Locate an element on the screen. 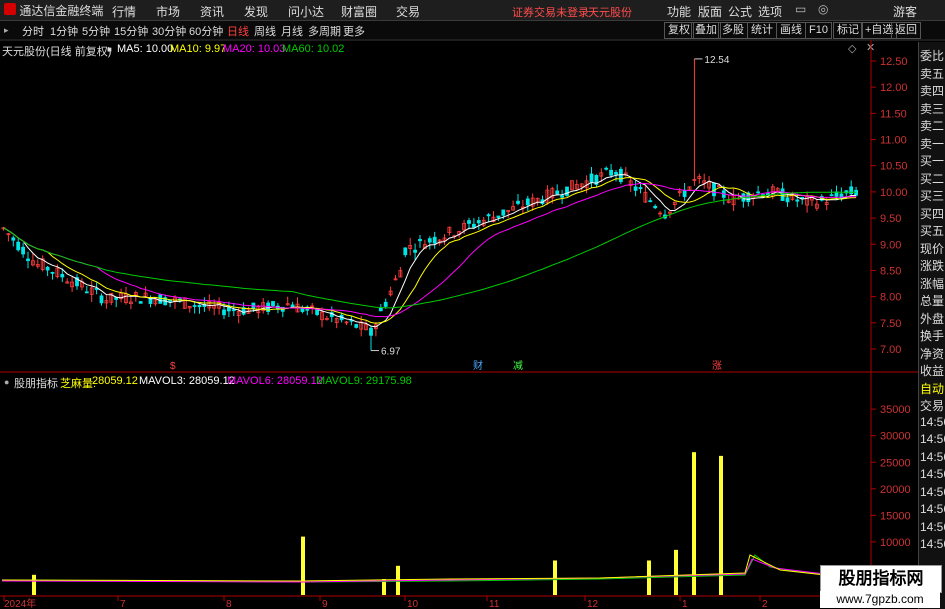 This screenshot has height=609, width=945. vol-tick-label: 30000 is located at coordinates (895, 437).